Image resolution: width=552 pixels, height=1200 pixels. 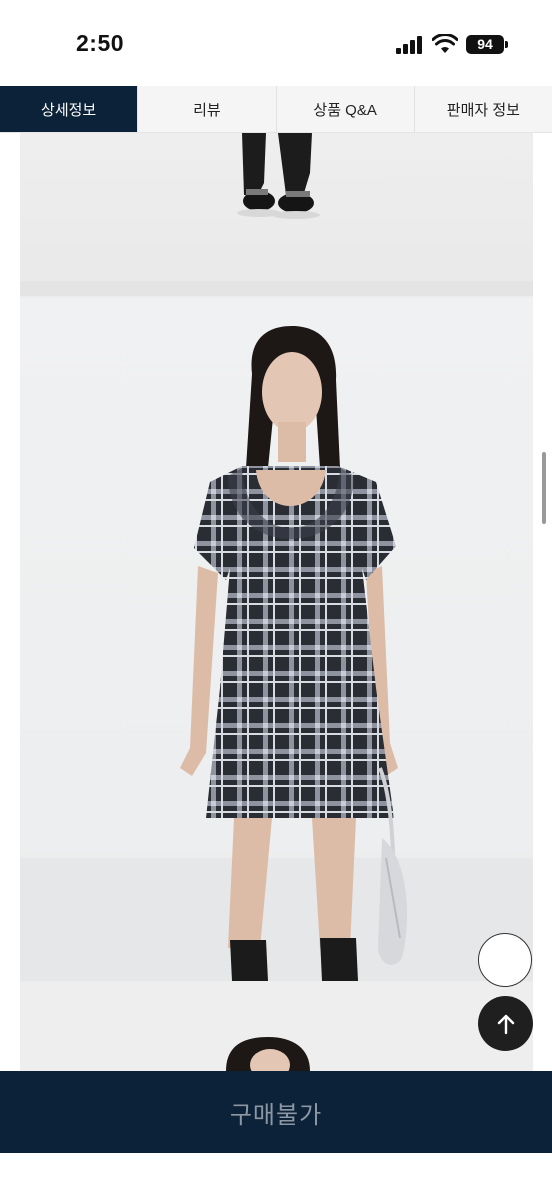 I want to click on tab-reviews: 리뷰, so click(x=206, y=109).